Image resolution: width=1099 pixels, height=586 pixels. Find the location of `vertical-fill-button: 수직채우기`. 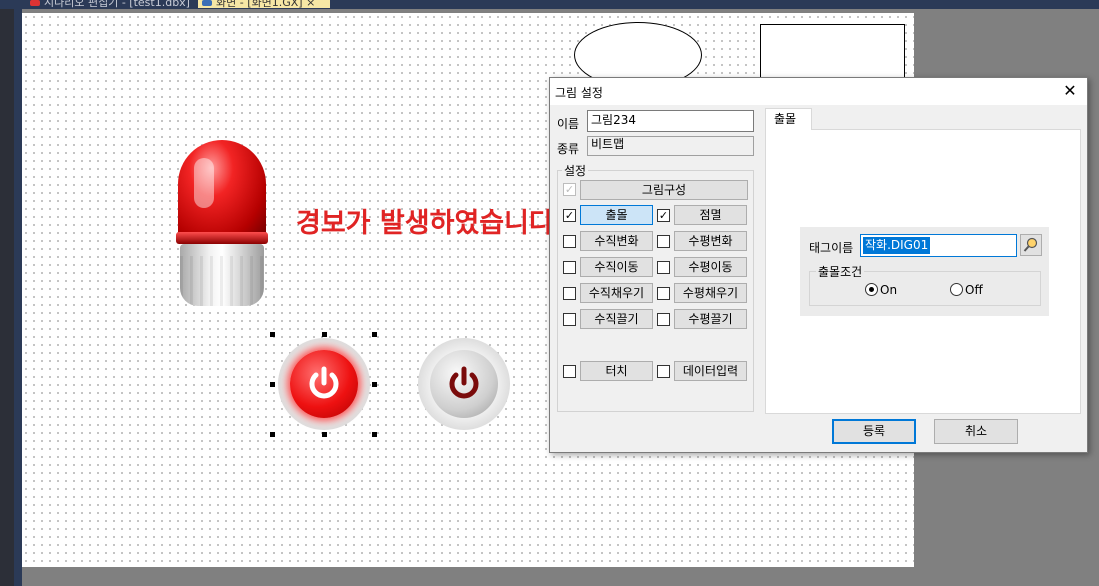

vertical-fill-button: 수직채우기 is located at coordinates (616, 293).